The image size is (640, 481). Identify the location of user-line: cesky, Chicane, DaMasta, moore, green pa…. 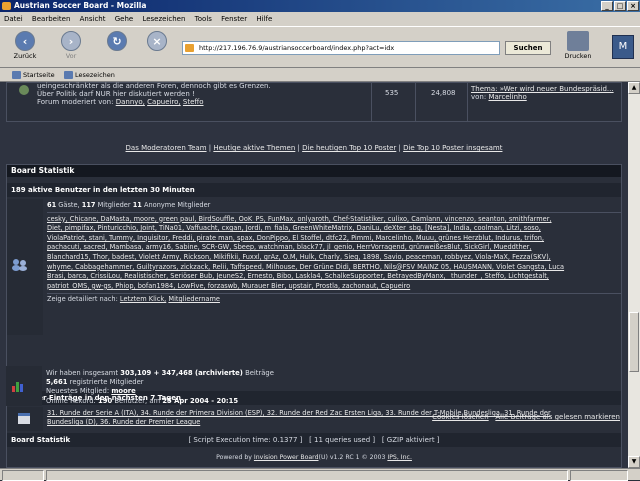
(334, 220).